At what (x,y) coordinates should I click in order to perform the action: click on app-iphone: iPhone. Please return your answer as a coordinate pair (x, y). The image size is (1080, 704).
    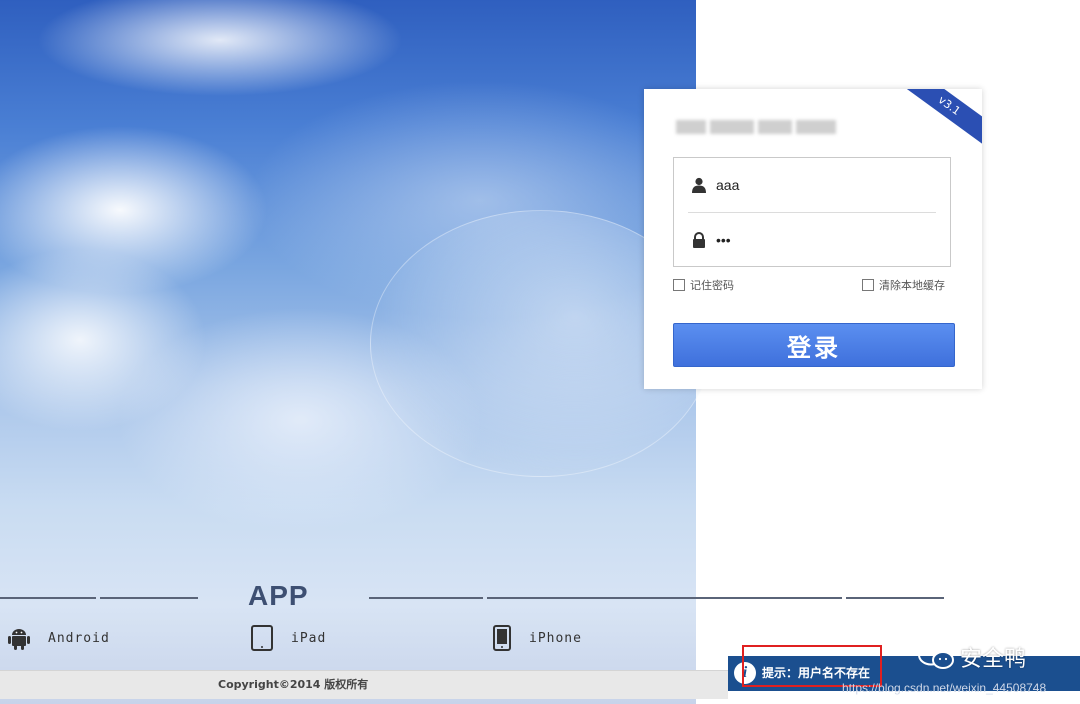
    Looking at the image, I should click on (537, 638).